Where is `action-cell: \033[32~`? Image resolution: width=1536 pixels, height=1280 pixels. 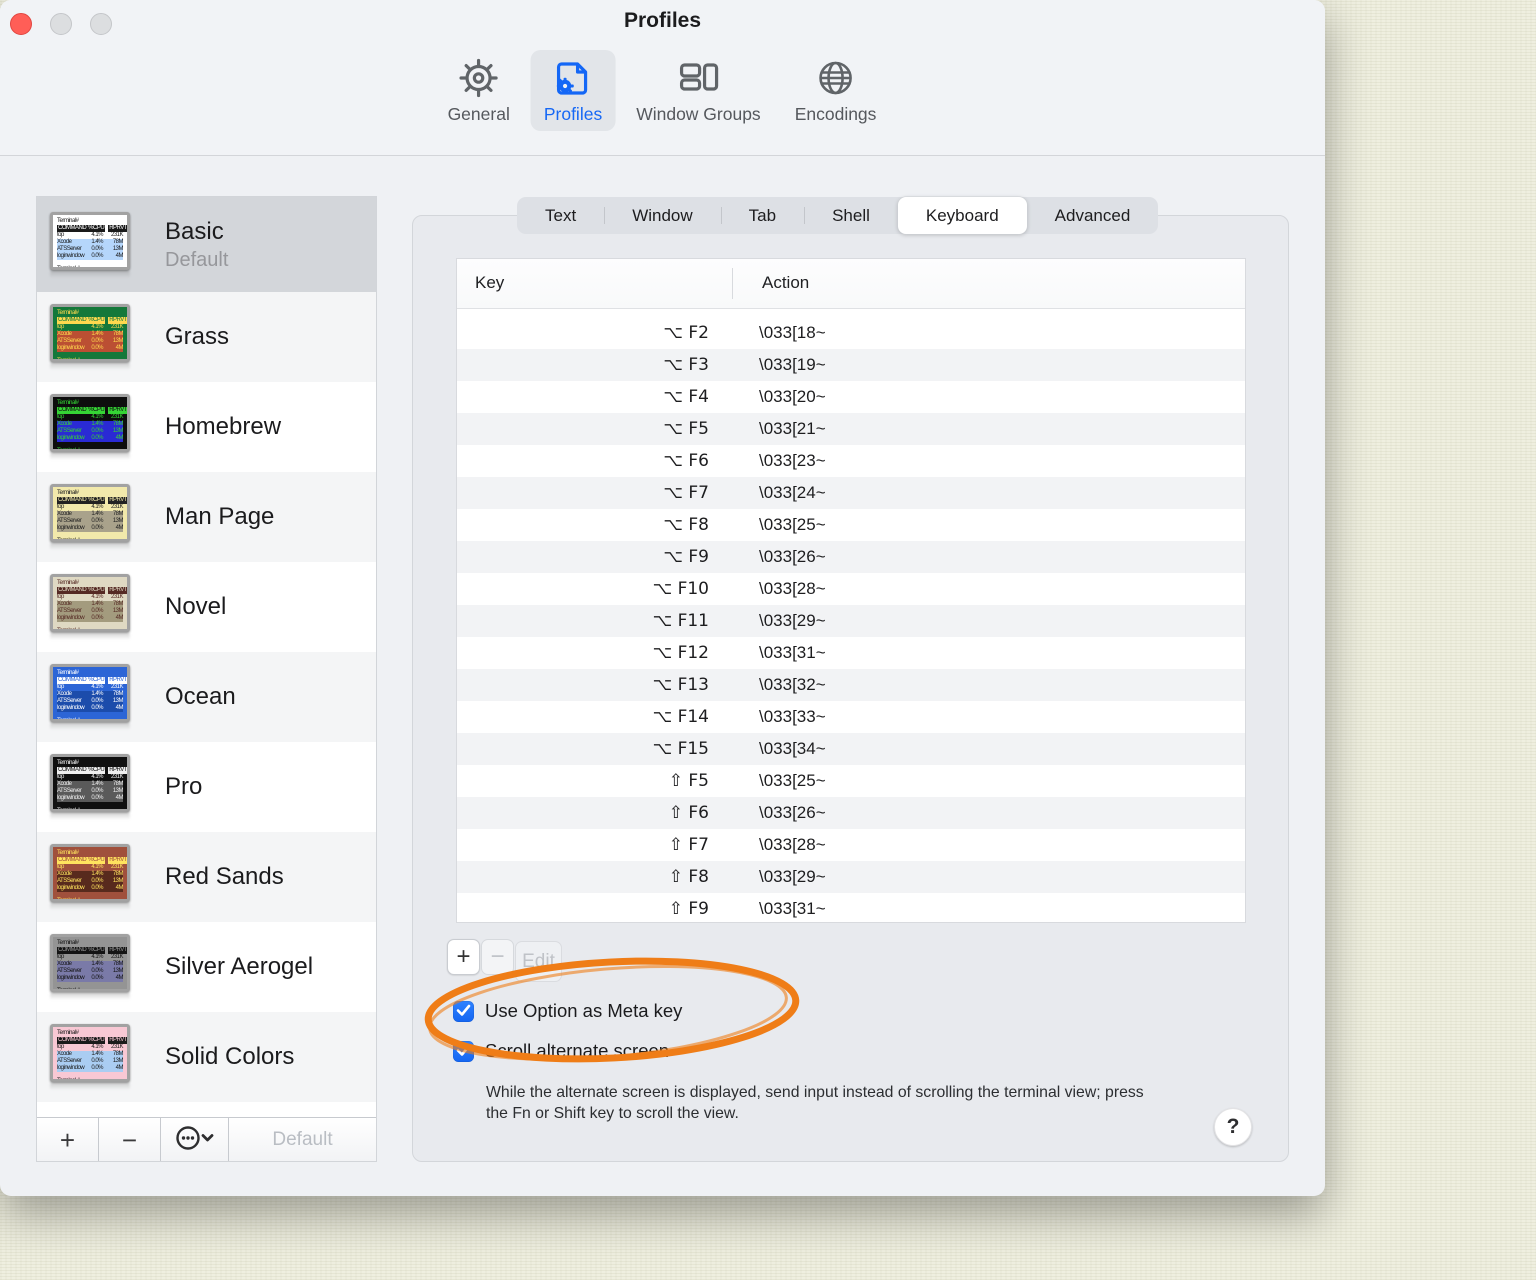
action-cell: \033[32~ is located at coordinates (792, 684).